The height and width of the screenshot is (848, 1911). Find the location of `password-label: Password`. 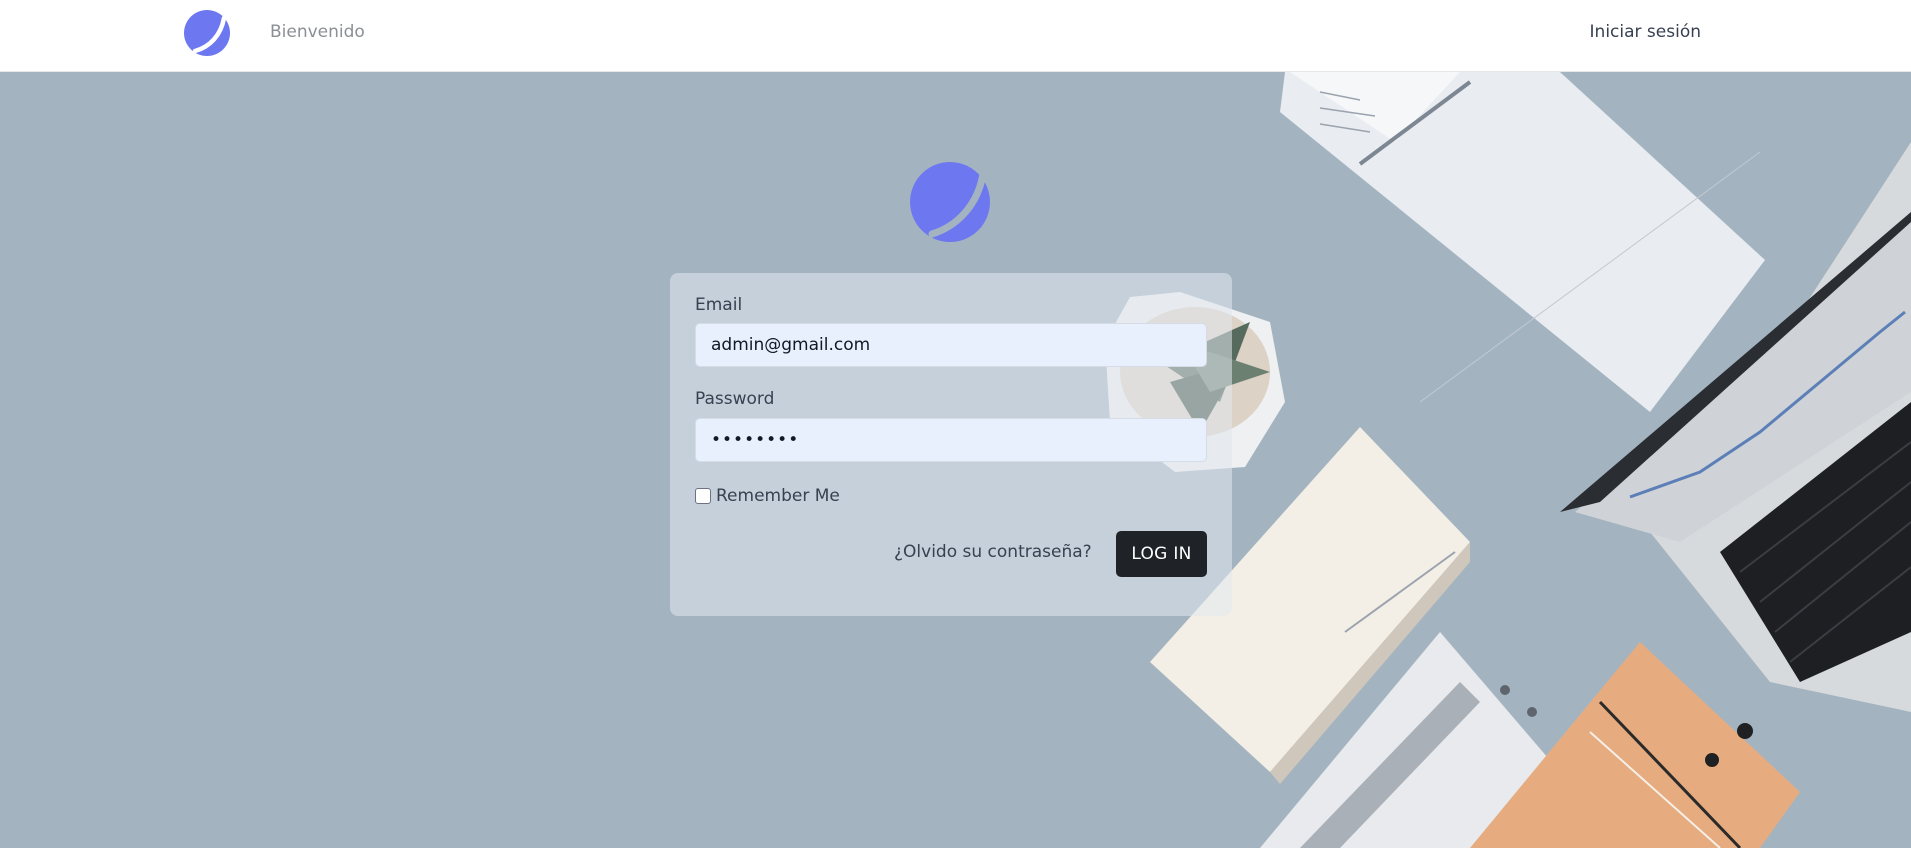

password-label: Password is located at coordinates (735, 399).